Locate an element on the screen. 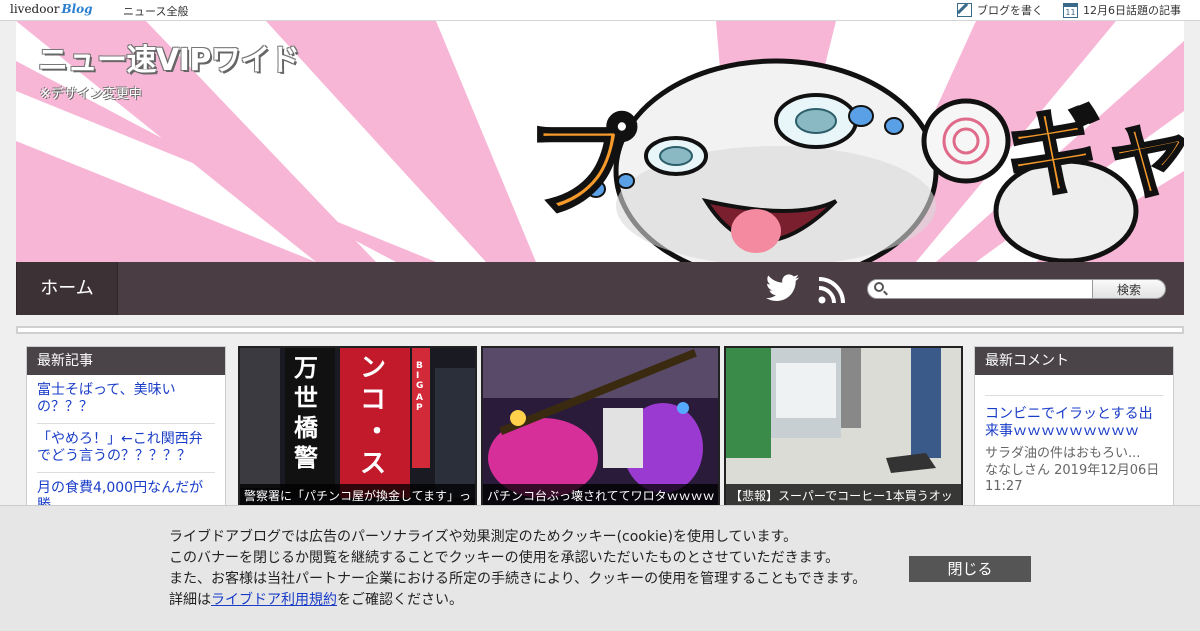  top-bar: livedoor Blog ニュース全般 ブログを書く 11 12月6日話題の記事 is located at coordinates (600, 10).